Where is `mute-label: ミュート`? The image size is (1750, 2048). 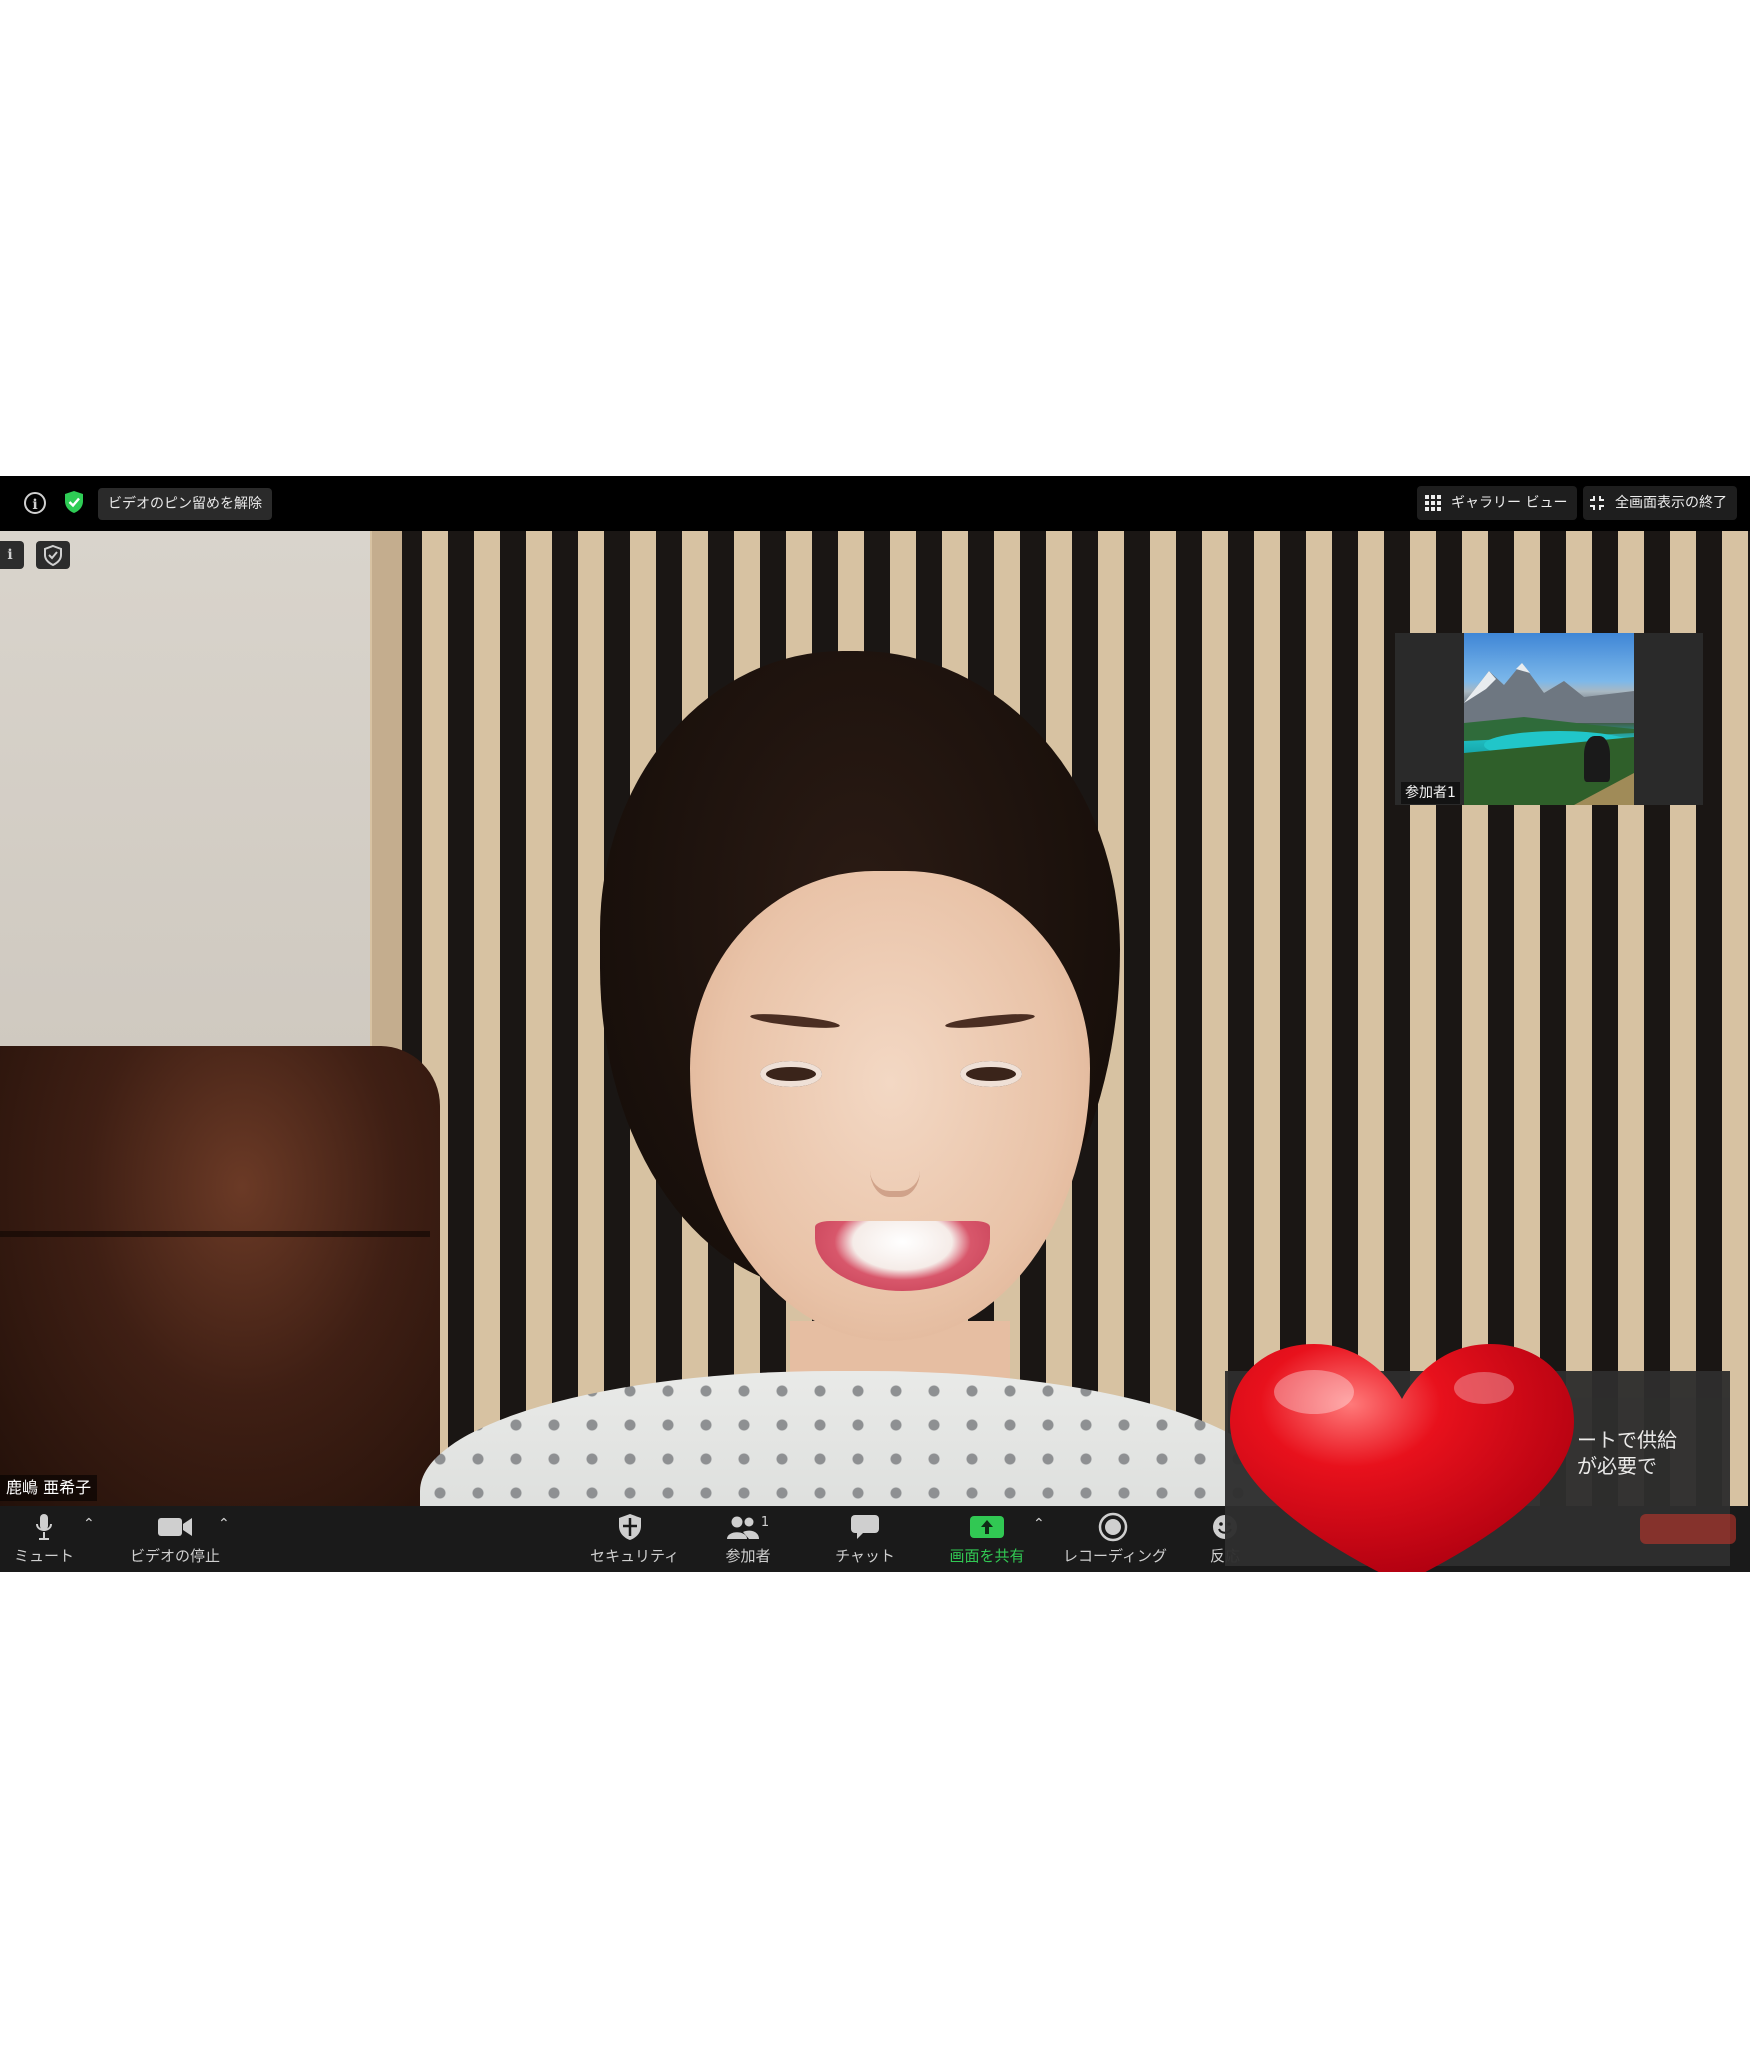
mute-label: ミュート is located at coordinates (44, 1556).